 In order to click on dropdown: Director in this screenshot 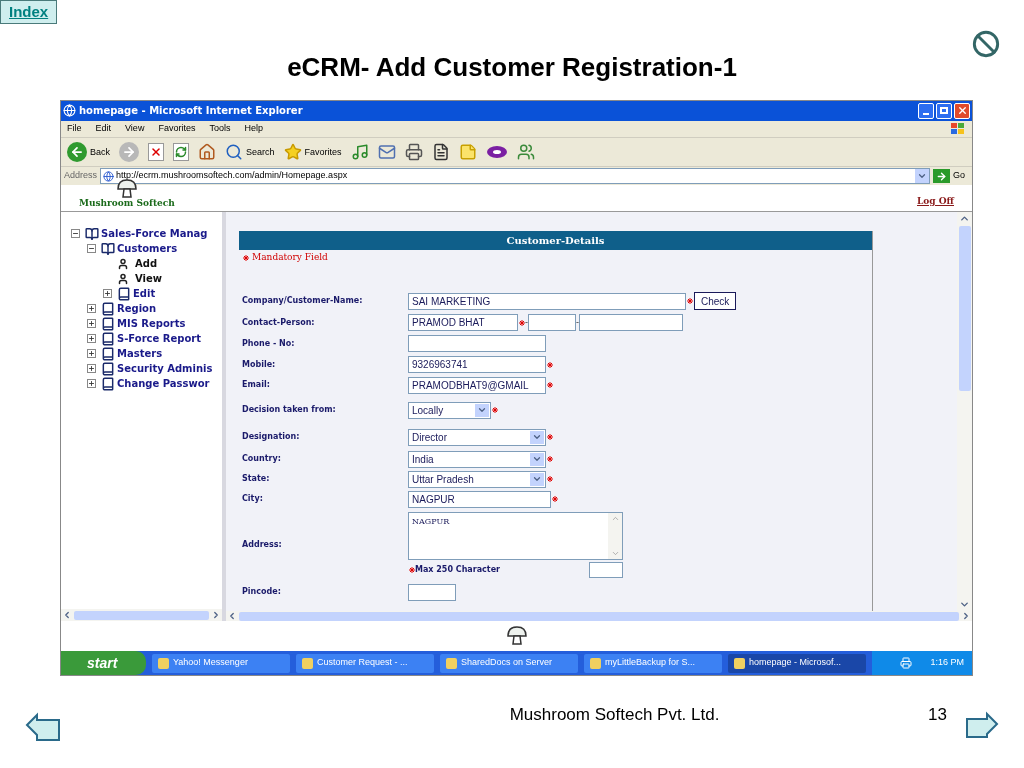, I will do `click(477, 437)`.